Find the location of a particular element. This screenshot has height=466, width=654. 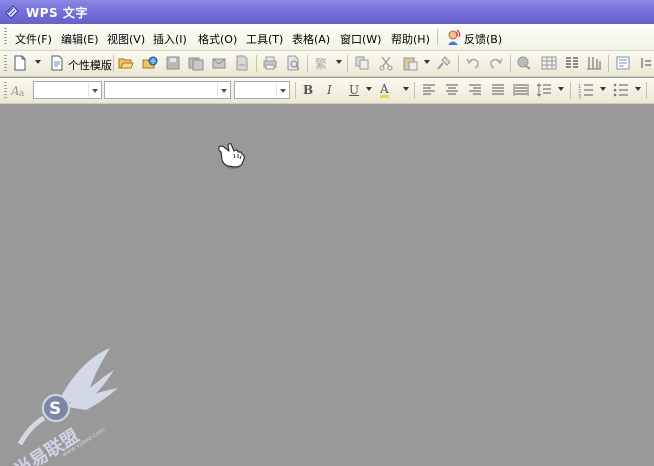

traditional-chinese-dropdown is located at coordinates (339, 62).